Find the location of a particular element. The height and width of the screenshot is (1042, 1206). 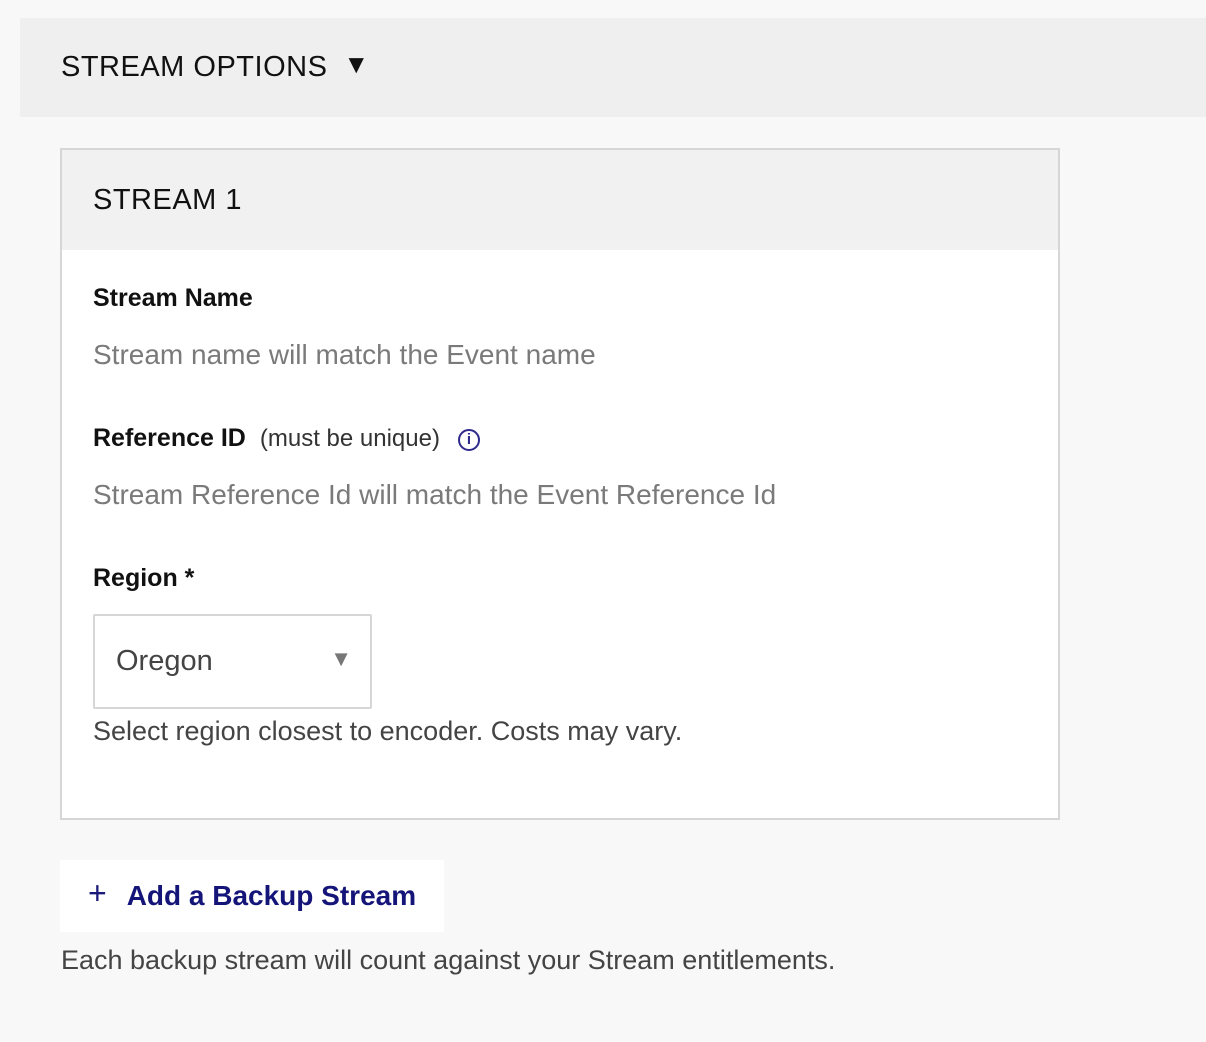

add-backup-stream-button: + Add a Backup Stream is located at coordinates (252, 896).